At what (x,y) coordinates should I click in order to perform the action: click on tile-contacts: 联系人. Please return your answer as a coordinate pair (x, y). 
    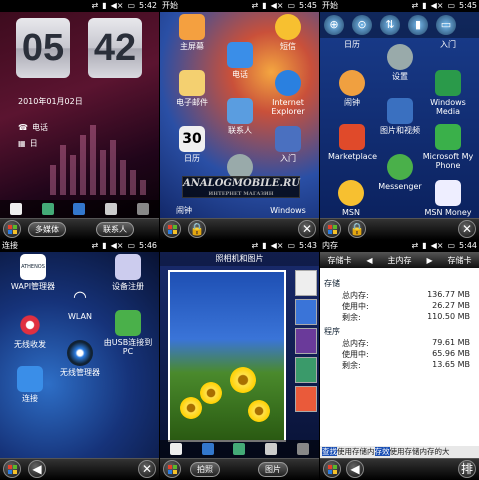
    Looking at the image, I should click on (240, 116).